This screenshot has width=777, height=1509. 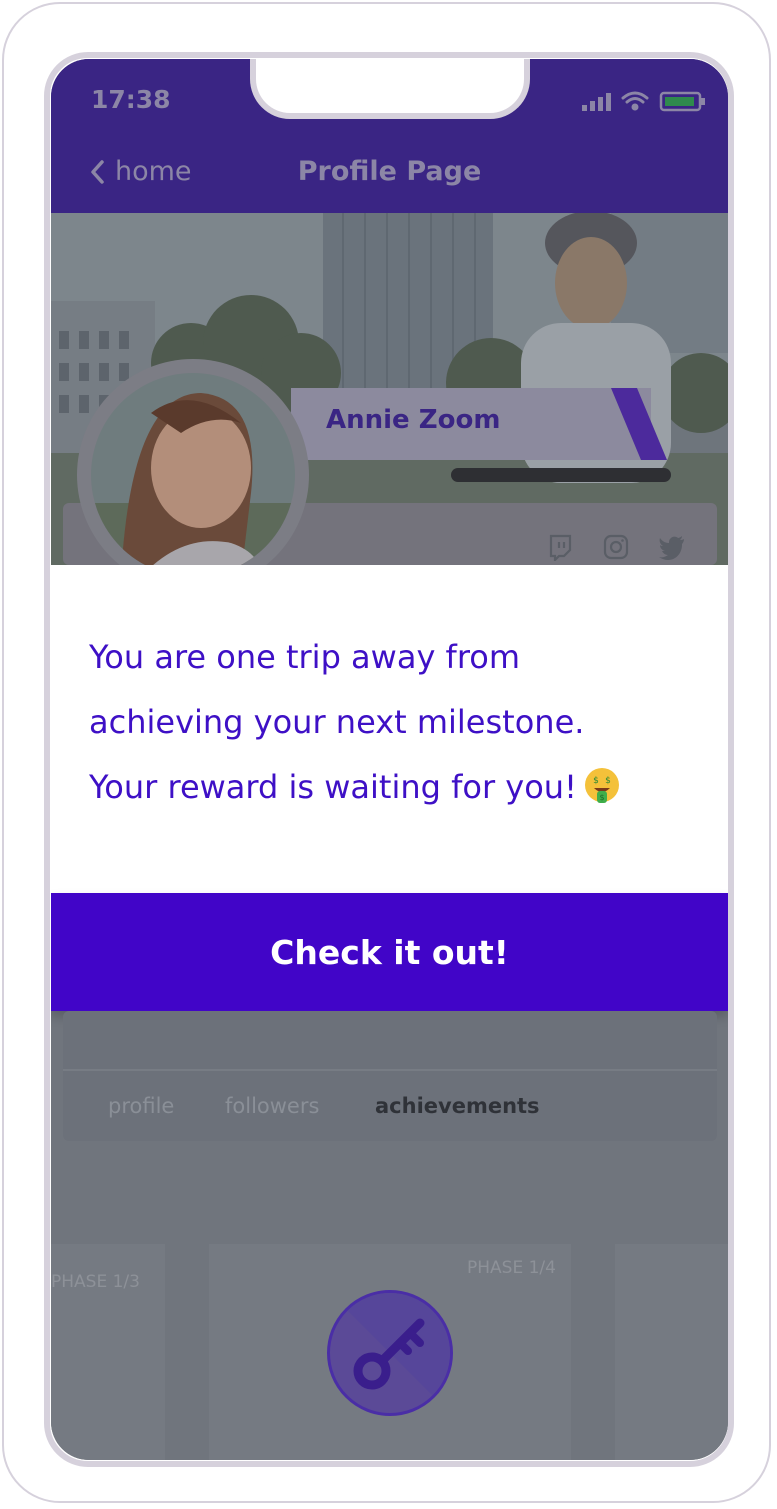 I want to click on popup-line: You are one trip away from, so click(x=305, y=657).